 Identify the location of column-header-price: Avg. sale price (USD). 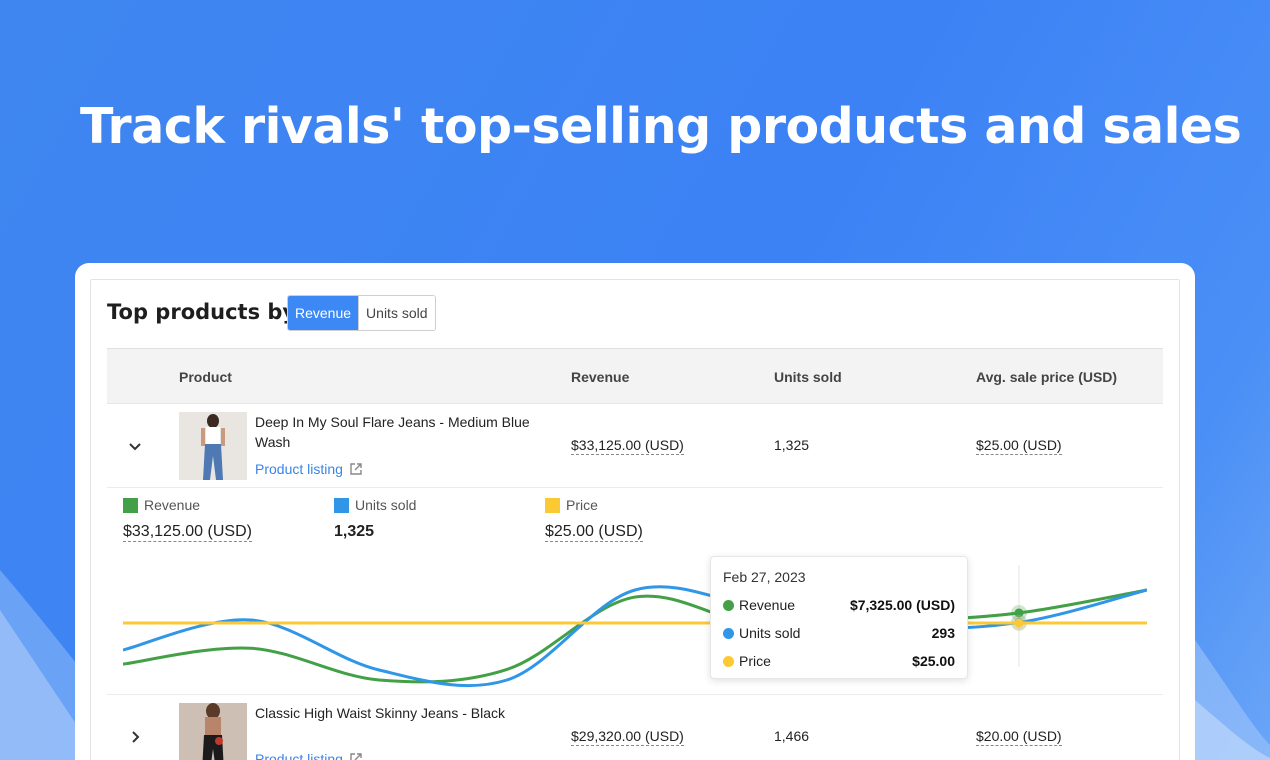
(1046, 377).